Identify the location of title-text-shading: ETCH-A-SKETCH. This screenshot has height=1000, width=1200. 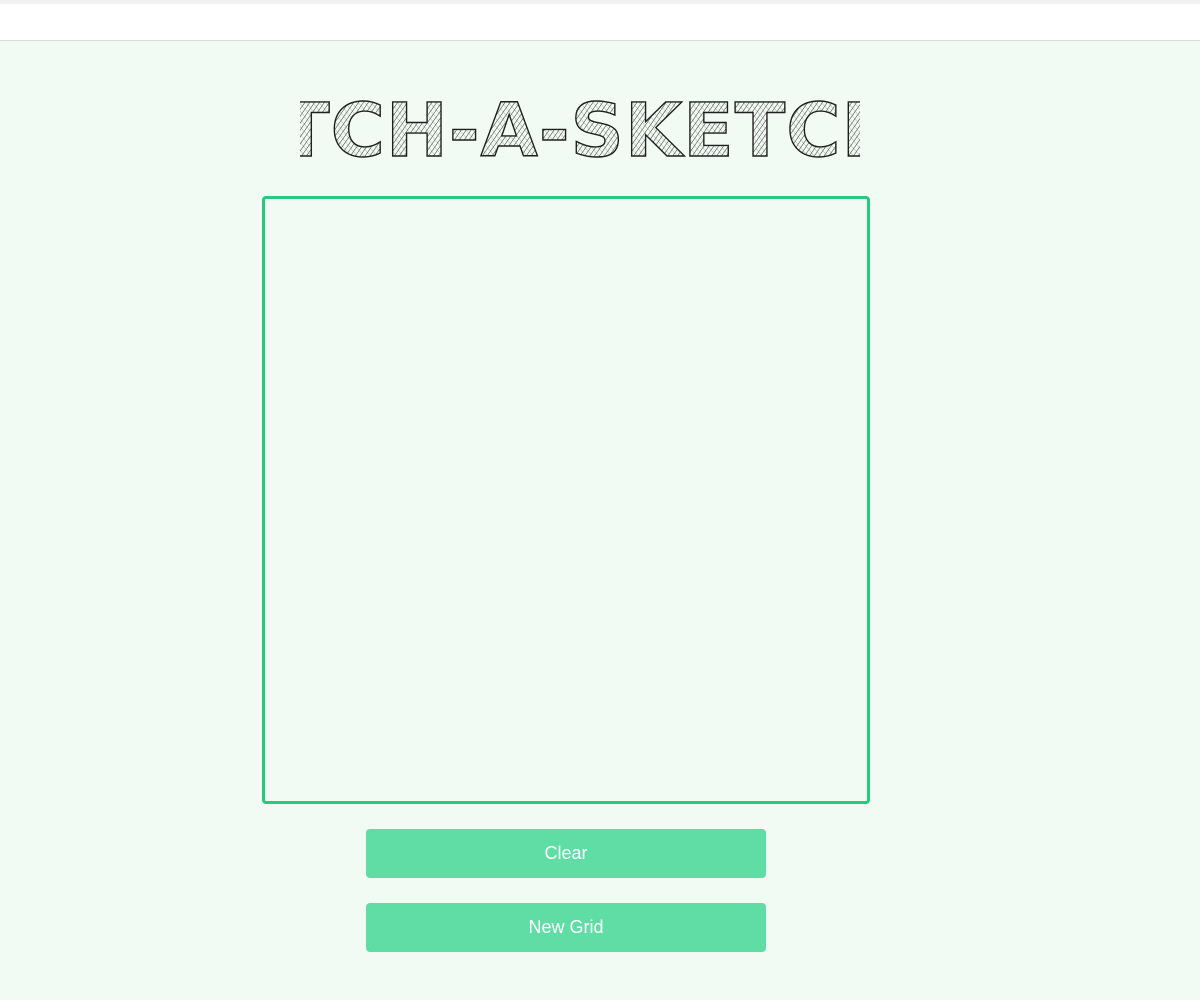
(580, 128).